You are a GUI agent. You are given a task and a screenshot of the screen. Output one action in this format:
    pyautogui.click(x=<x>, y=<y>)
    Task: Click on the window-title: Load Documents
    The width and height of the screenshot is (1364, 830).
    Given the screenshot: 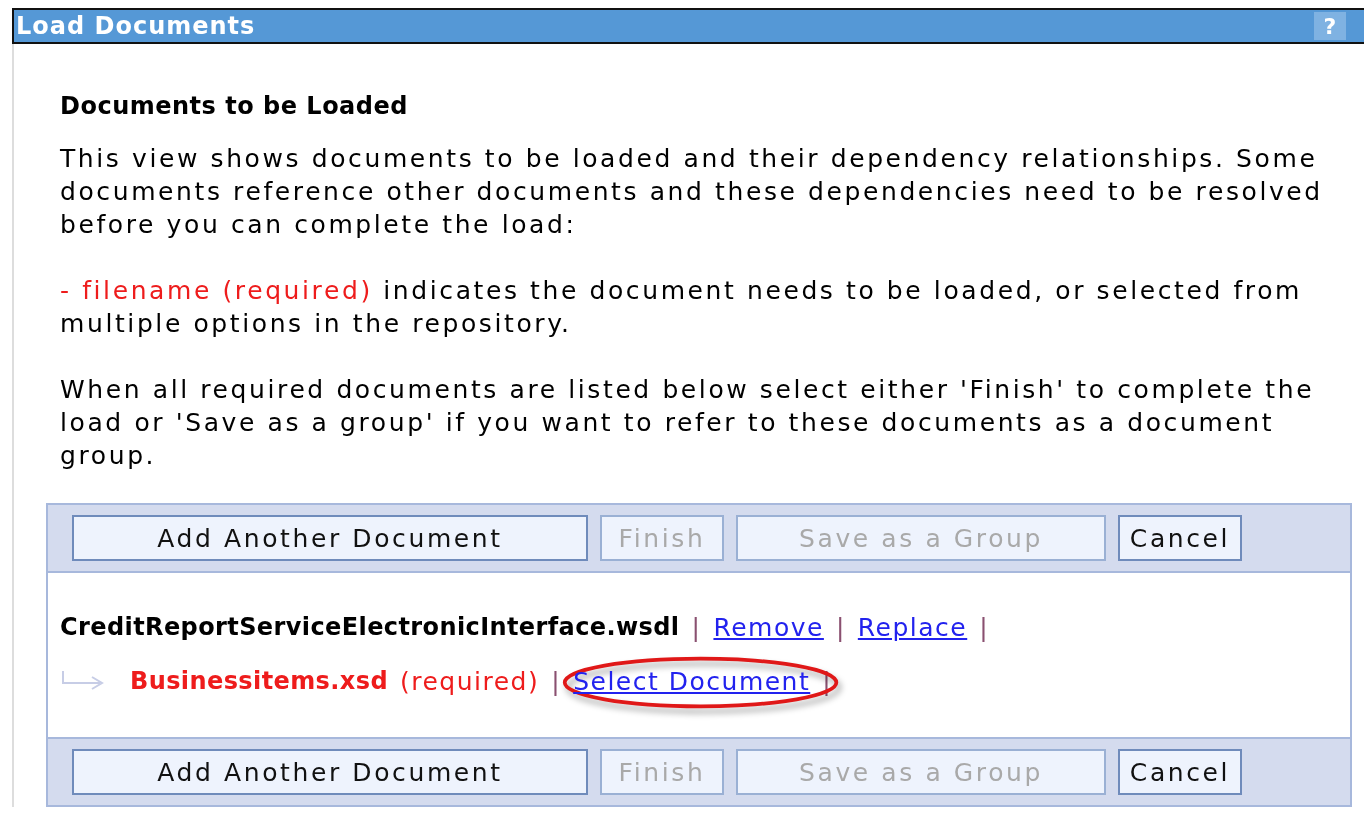 What is the action you would take?
    pyautogui.click(x=135, y=26)
    